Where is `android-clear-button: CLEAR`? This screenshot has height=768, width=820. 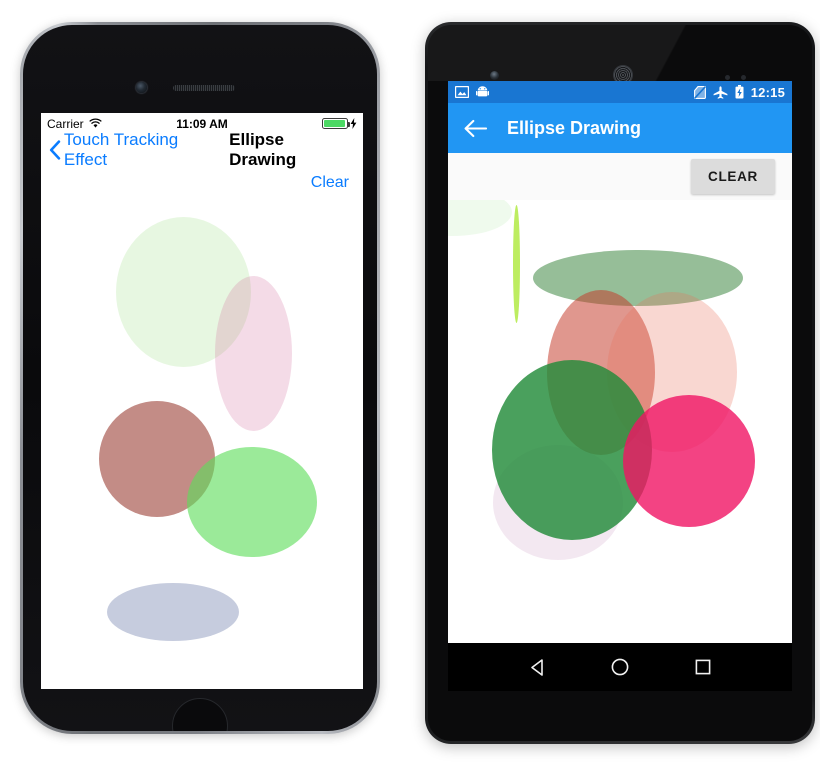
android-clear-button: CLEAR is located at coordinates (733, 176).